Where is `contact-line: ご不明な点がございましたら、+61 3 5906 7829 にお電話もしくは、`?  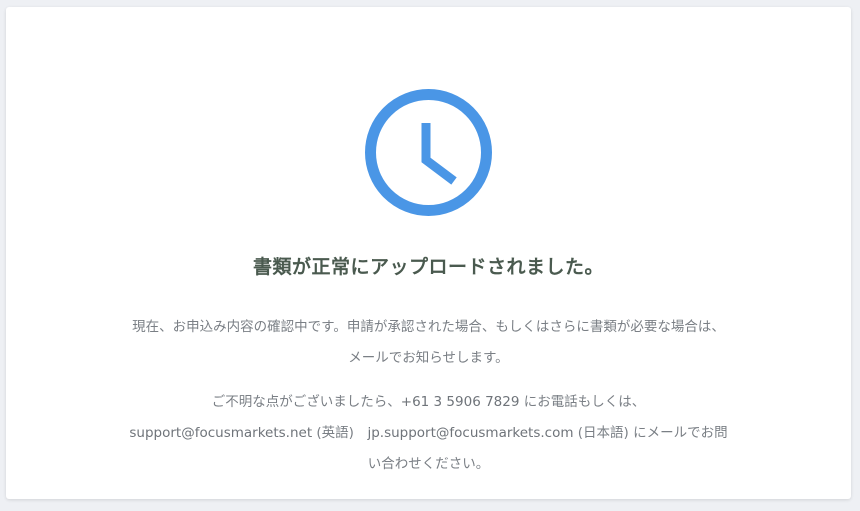
contact-line: ご不明な点がございましたら、+61 3 5906 7829 にお電話もしくは、 is located at coordinates (428, 402).